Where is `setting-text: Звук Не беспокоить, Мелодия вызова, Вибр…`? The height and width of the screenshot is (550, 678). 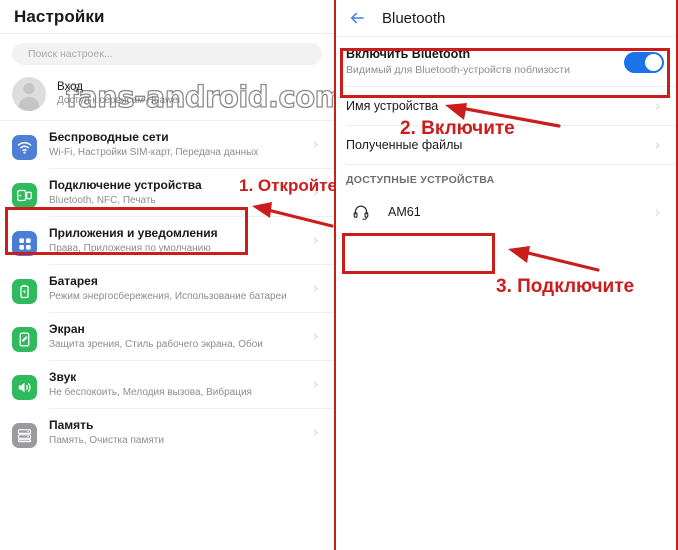 setting-text: Звук Не беспокоить, Мелодия вызова, Вибр… is located at coordinates (179, 384).